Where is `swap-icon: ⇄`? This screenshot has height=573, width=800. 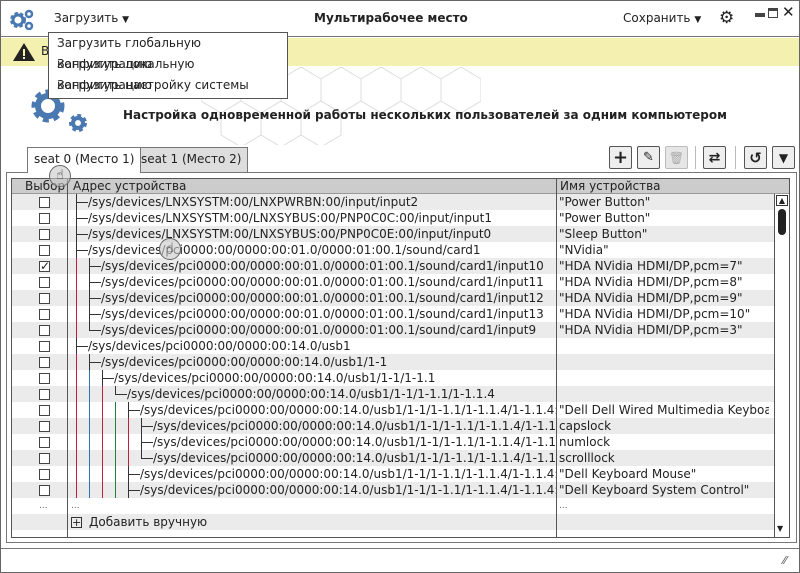
swap-icon: ⇄ is located at coordinates (714, 157).